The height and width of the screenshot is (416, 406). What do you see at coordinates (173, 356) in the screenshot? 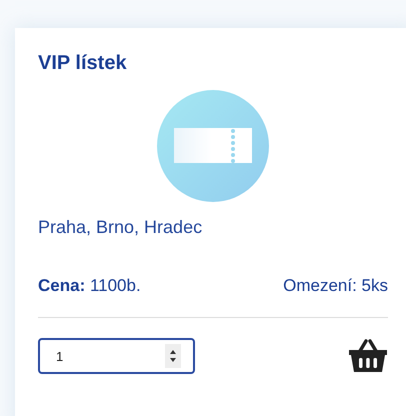
I see `spinner-icon` at bounding box center [173, 356].